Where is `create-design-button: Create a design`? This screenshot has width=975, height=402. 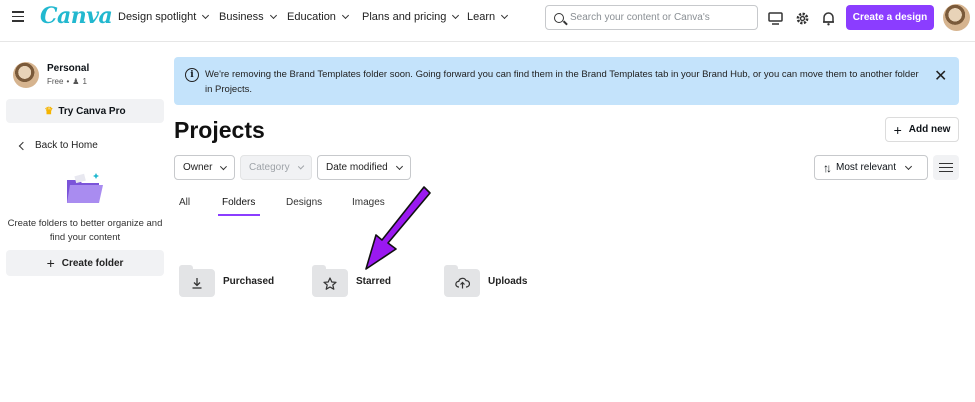
create-design-button: Create a design is located at coordinates (890, 17).